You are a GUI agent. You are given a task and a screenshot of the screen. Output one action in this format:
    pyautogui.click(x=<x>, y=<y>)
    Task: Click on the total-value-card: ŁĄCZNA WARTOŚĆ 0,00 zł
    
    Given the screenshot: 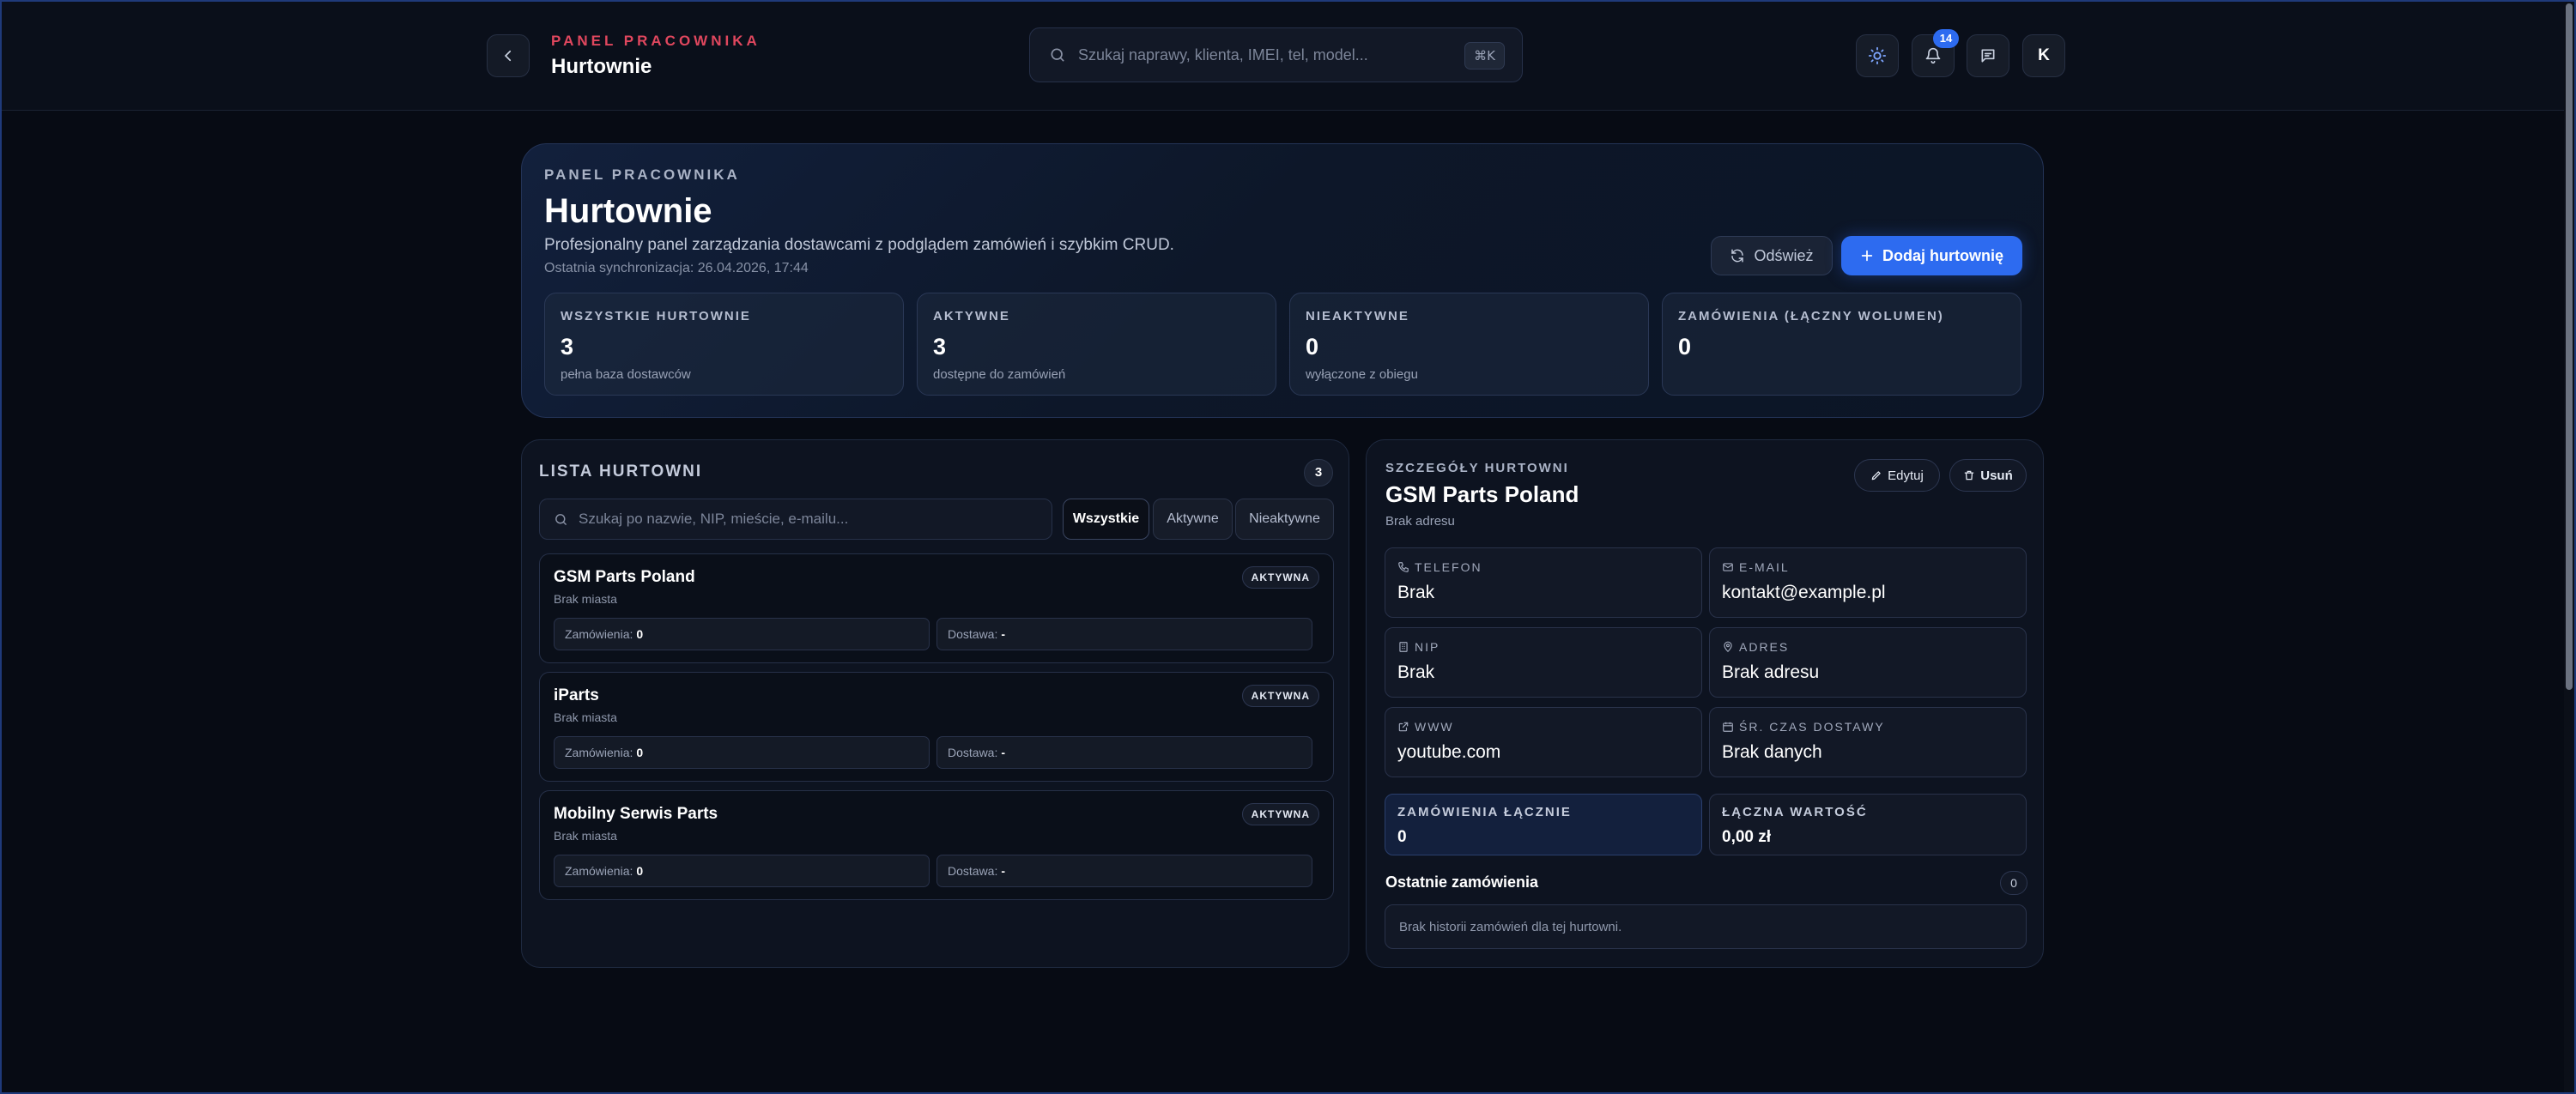 What is the action you would take?
    pyautogui.click(x=1868, y=824)
    